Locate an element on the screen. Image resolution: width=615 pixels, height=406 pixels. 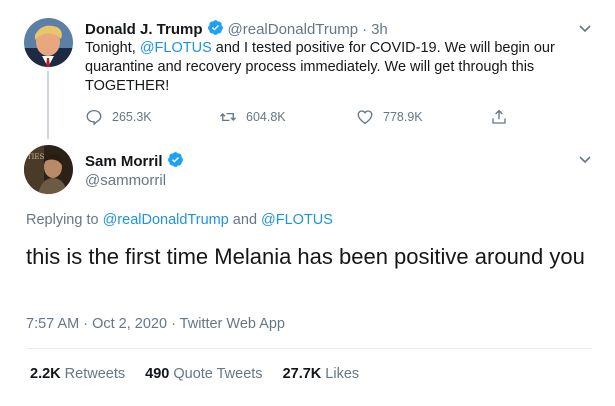
original-tweet-header: Donald J. Trump @realDonaldTrump · 3h is located at coordinates (236, 29).